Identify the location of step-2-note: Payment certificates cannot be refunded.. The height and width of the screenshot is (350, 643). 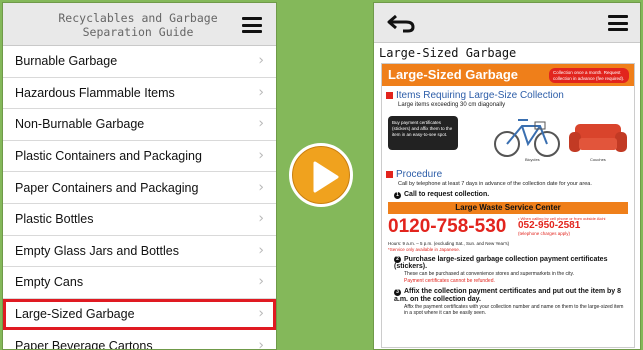
(449, 281).